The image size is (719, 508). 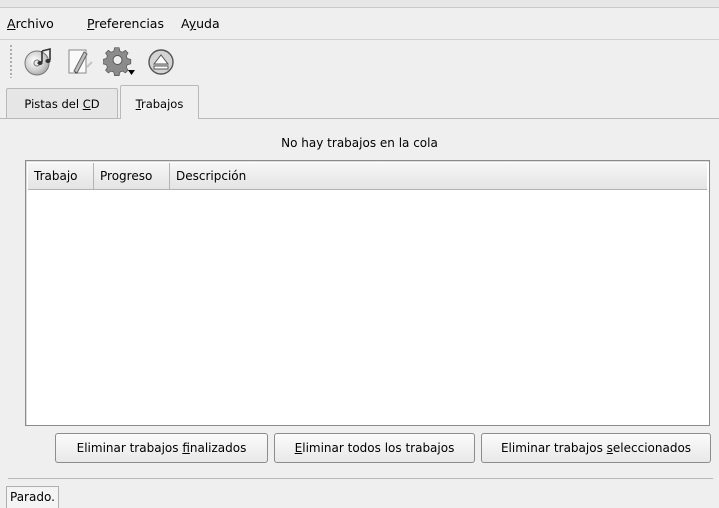 What do you see at coordinates (132, 176) in the screenshot?
I see `column-header-progreso: Progreso` at bounding box center [132, 176].